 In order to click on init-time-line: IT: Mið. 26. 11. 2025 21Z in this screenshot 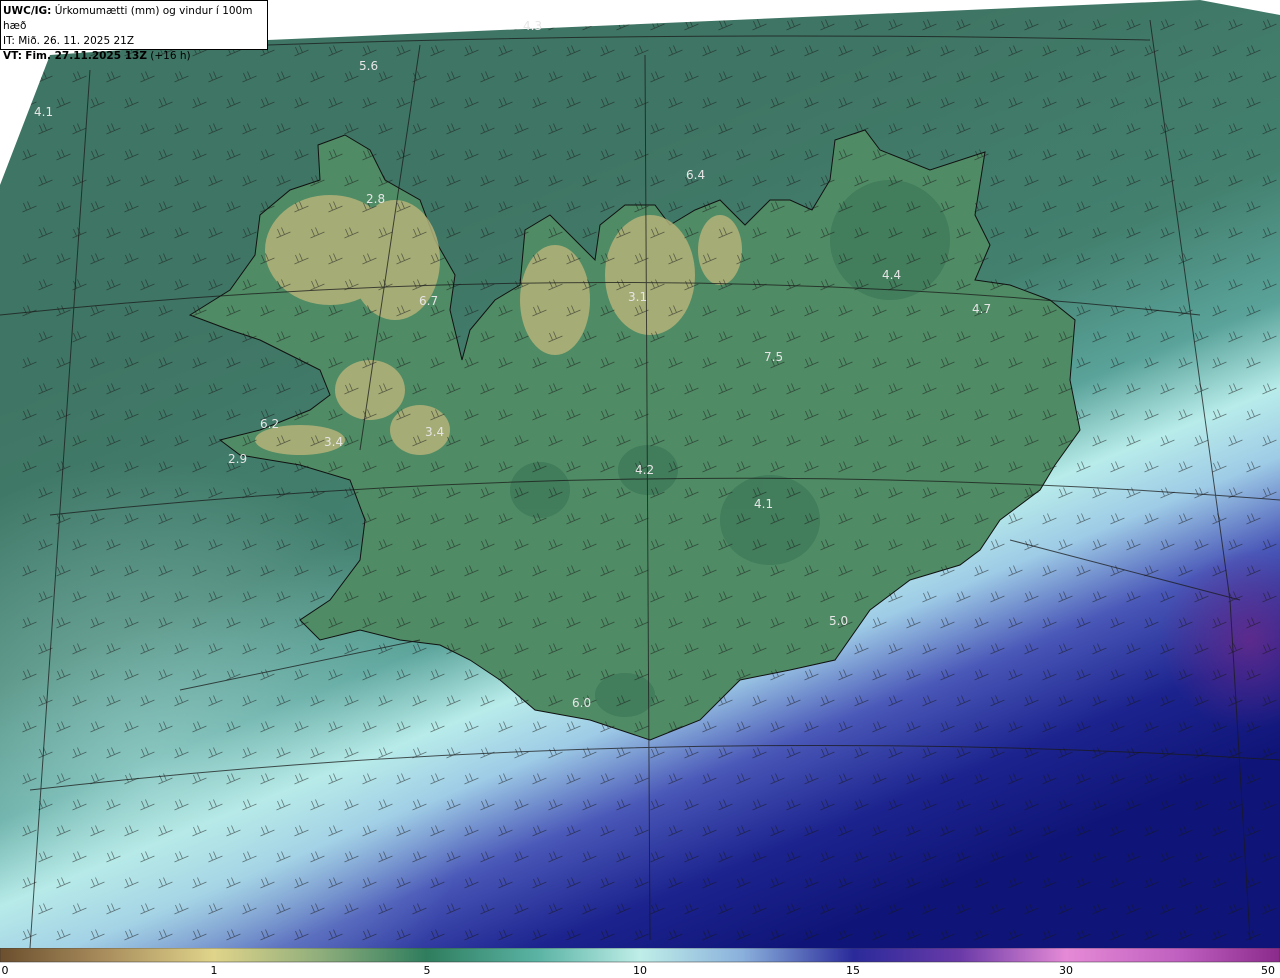, I will do `click(134, 41)`.